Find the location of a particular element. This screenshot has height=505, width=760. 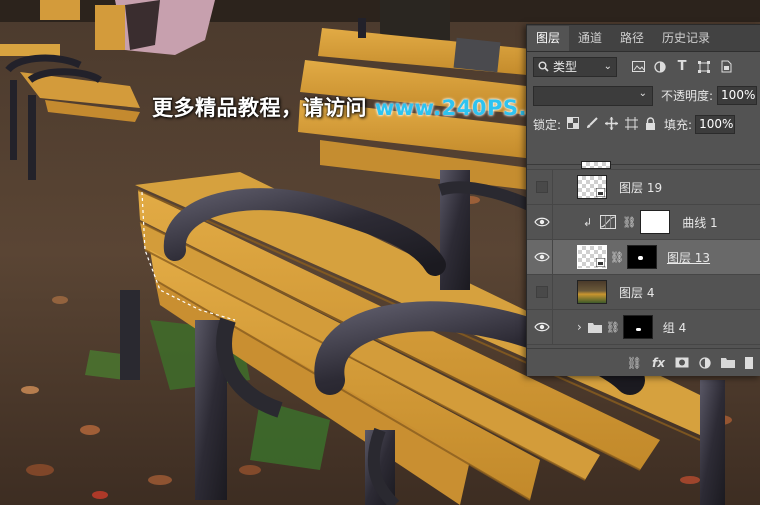

shape-filter-icon is located at coordinates (704, 67).